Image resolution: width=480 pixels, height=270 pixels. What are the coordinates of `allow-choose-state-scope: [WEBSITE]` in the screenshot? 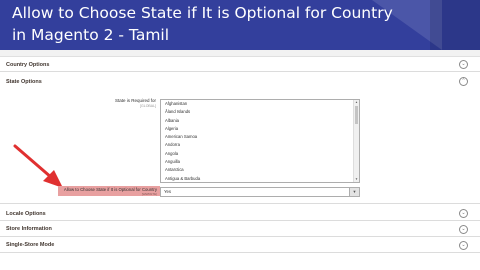 It's located at (149, 194).